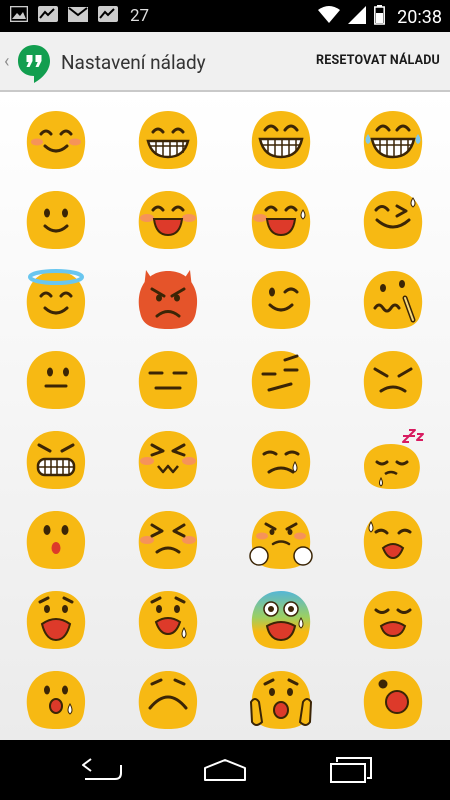 This screenshot has width=450, height=800. I want to click on angry-fists-emoji, so click(281, 540).